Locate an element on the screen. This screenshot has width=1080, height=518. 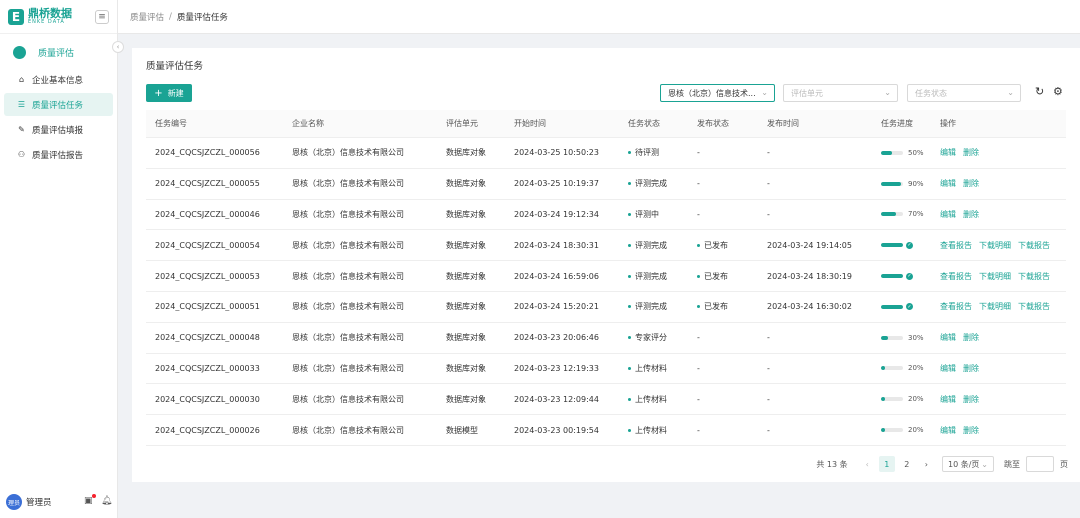
page-number-2: 2 is located at coordinates (907, 464).